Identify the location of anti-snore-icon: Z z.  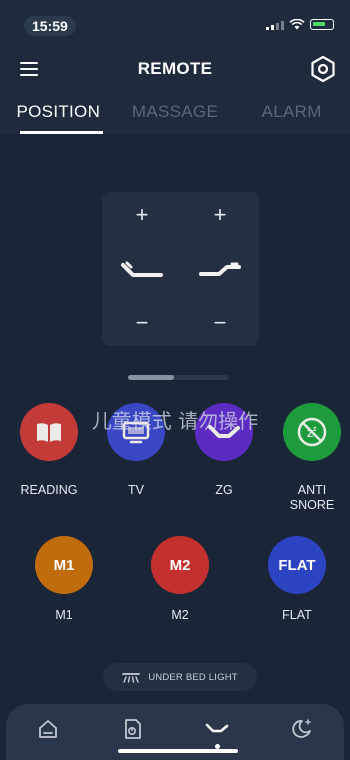
(312, 432).